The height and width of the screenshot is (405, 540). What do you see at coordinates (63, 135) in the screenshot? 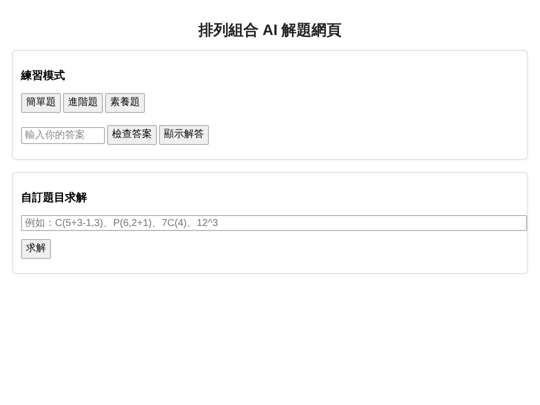
I see `answer-field: 輸入你的答案` at bounding box center [63, 135].